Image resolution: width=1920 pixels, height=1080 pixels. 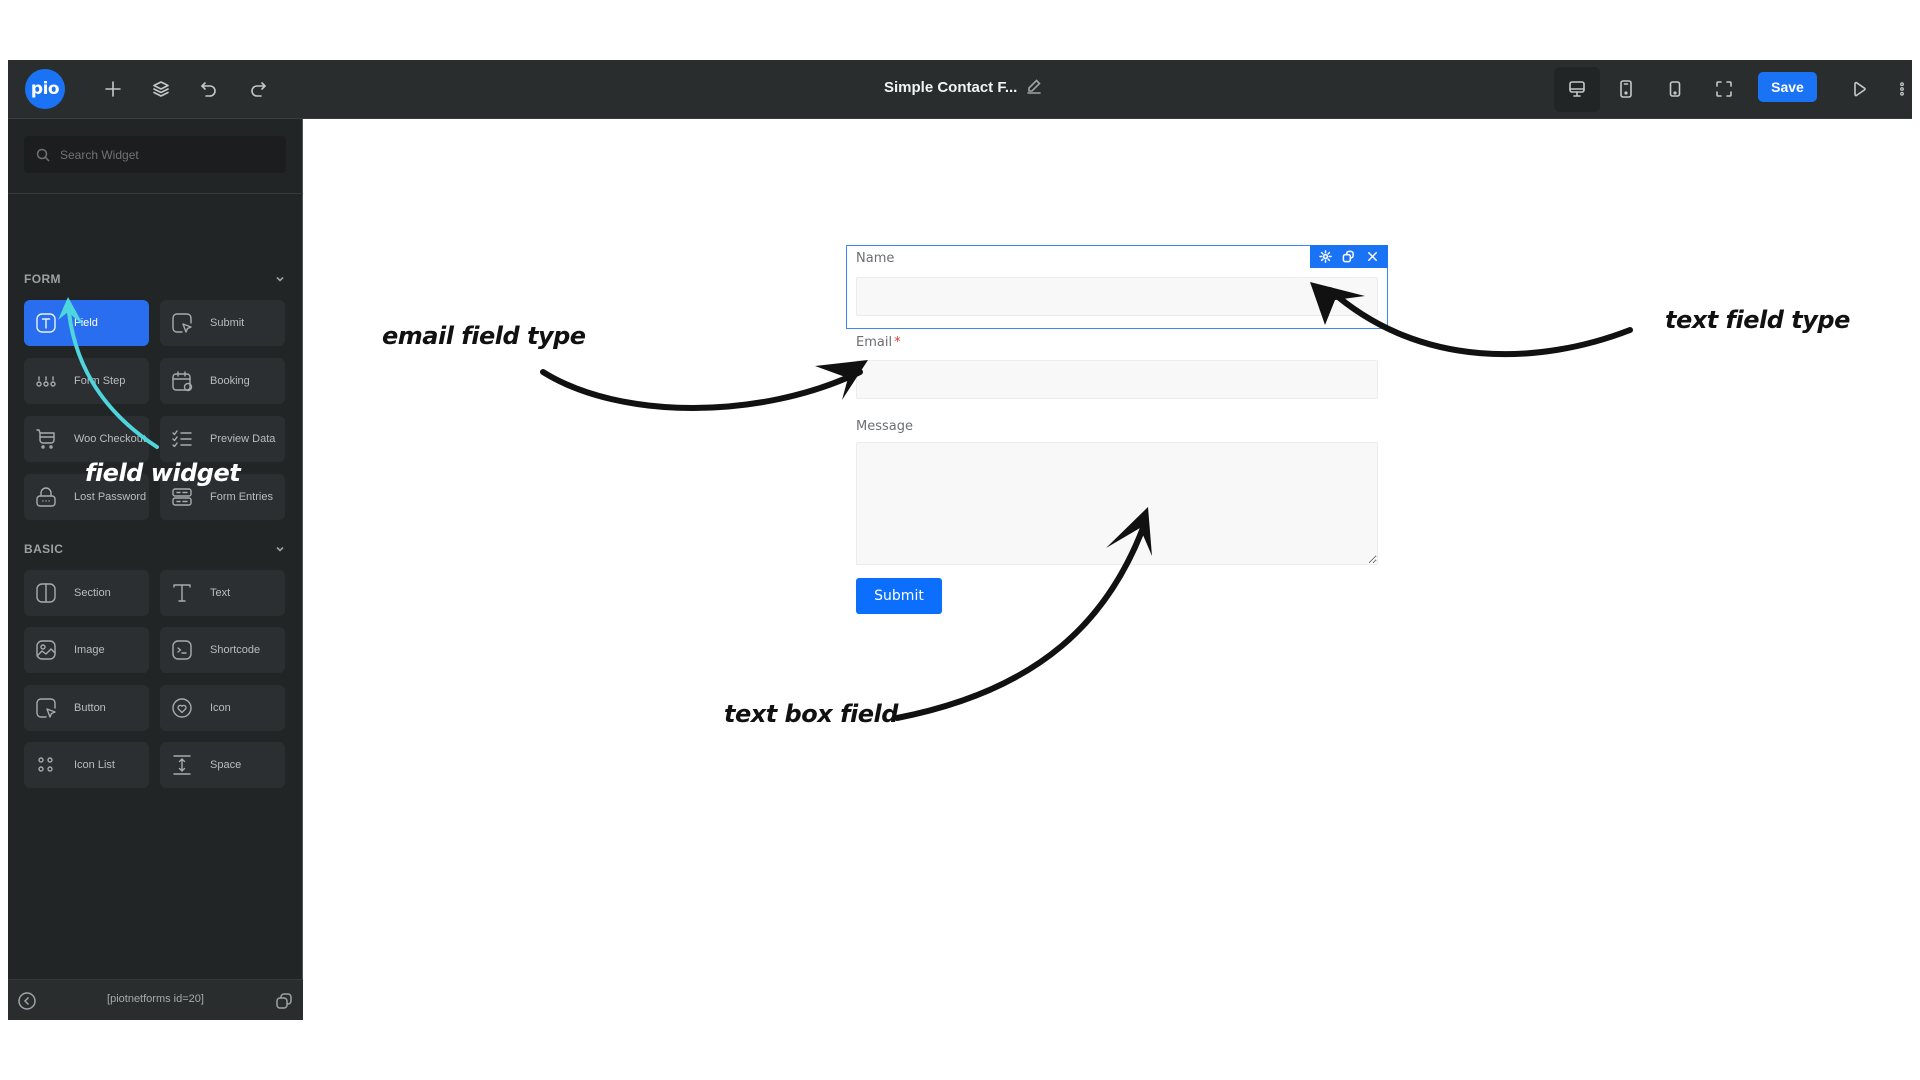 I want to click on annotation-text-field-type: text field type, so click(x=1757, y=320).